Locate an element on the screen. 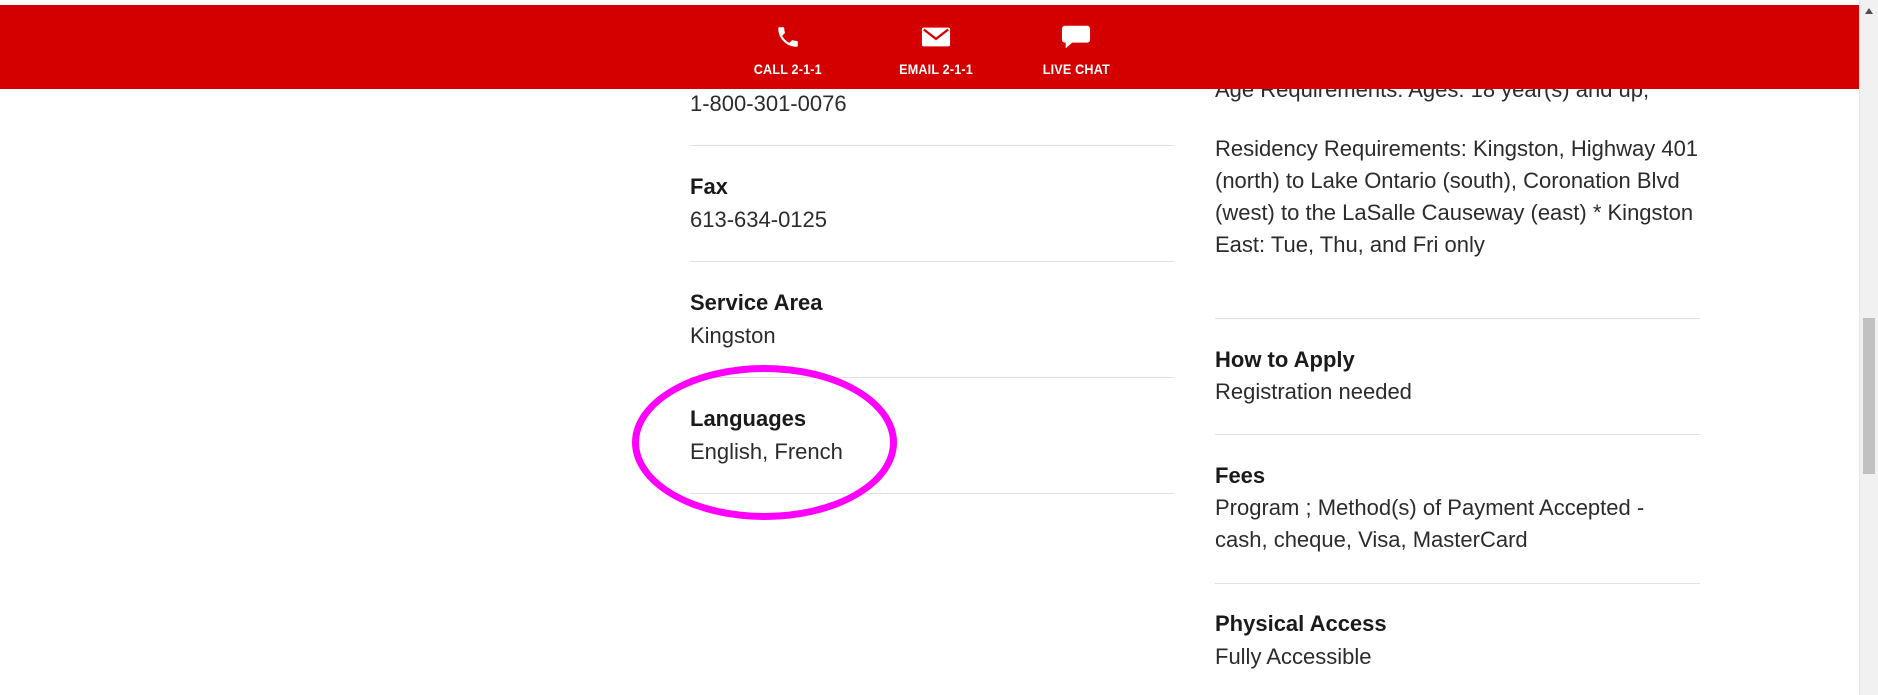 The image size is (1878, 695). call-211-button: CALL 2-1-1 is located at coordinates (788, 47).